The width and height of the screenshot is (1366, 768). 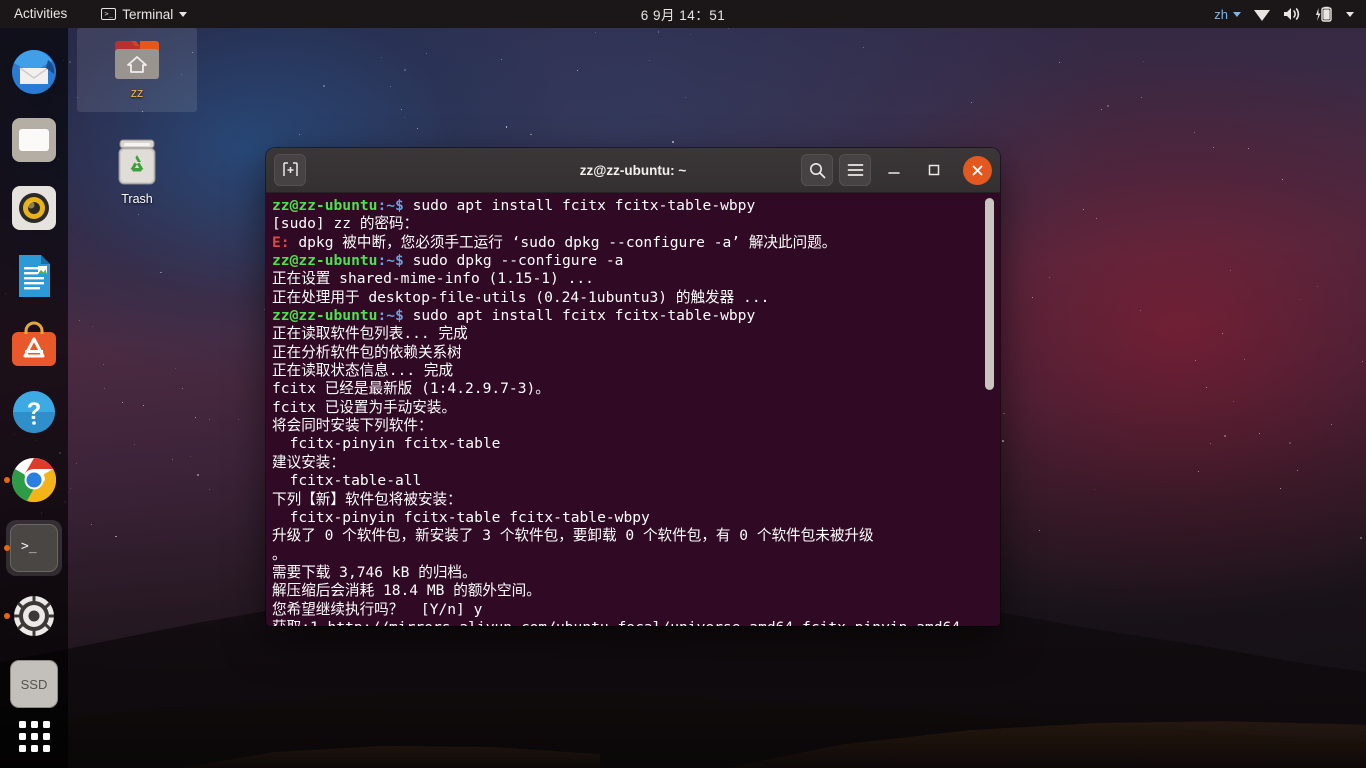 I want to click on close-icon, so click(x=977, y=170).